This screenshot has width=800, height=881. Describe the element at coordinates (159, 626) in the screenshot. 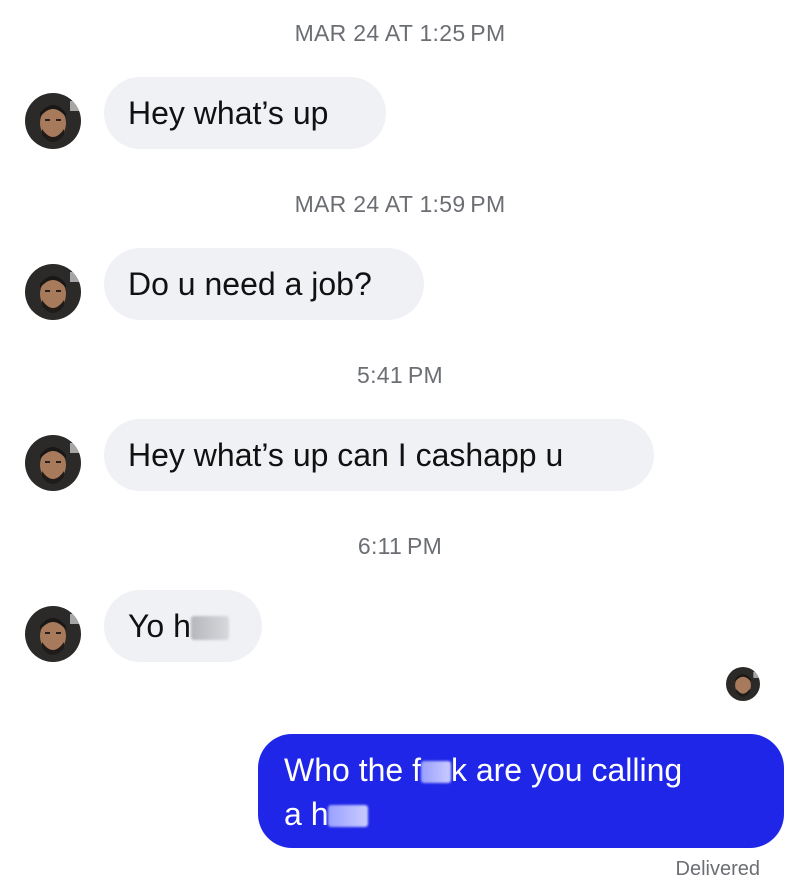

I see `message-text: Yo h` at that location.